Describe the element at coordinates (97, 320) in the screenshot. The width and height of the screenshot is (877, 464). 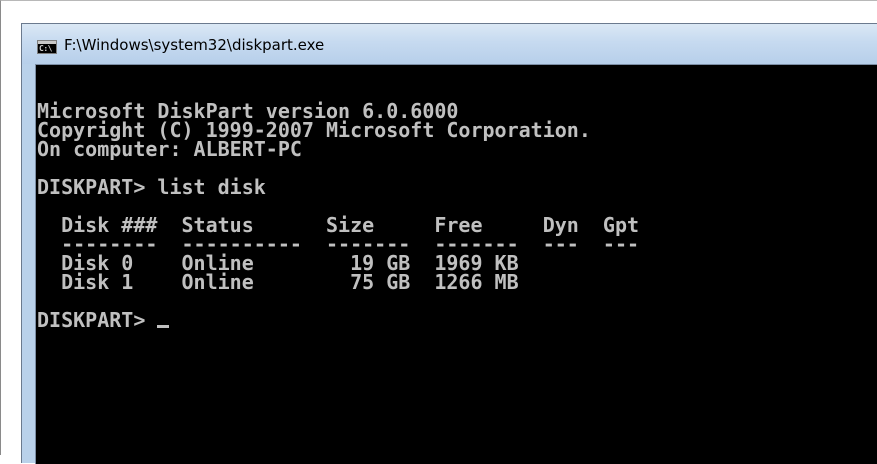
I see `prompt-text: DISKPART>` at that location.